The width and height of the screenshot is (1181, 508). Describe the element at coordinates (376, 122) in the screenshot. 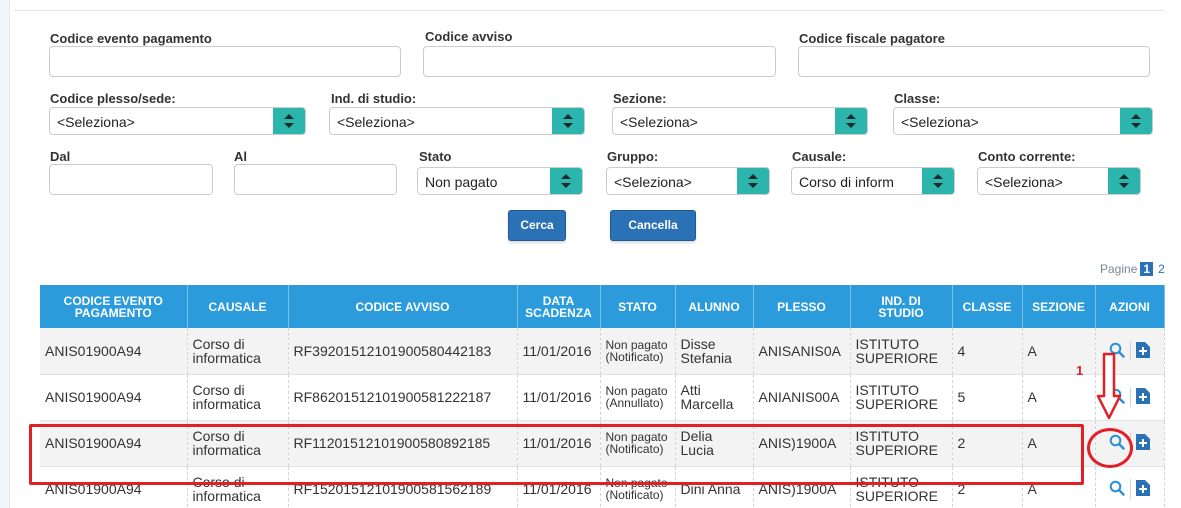

I see `ind-studio-value: <Seleziona>` at that location.